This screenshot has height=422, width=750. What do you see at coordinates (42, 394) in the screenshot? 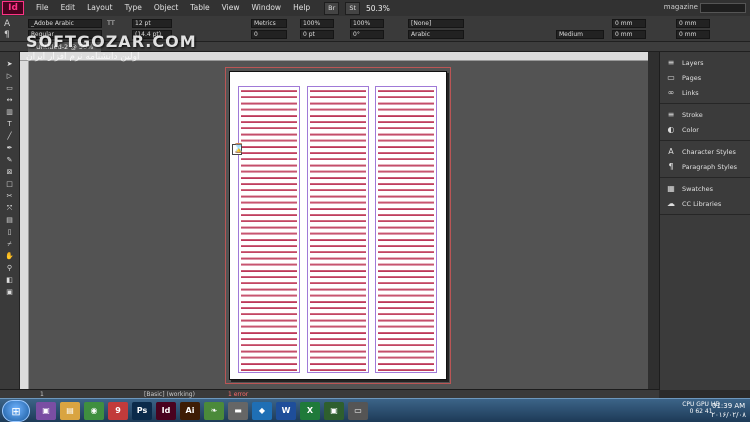
I see `page-number: 1` at bounding box center [42, 394].